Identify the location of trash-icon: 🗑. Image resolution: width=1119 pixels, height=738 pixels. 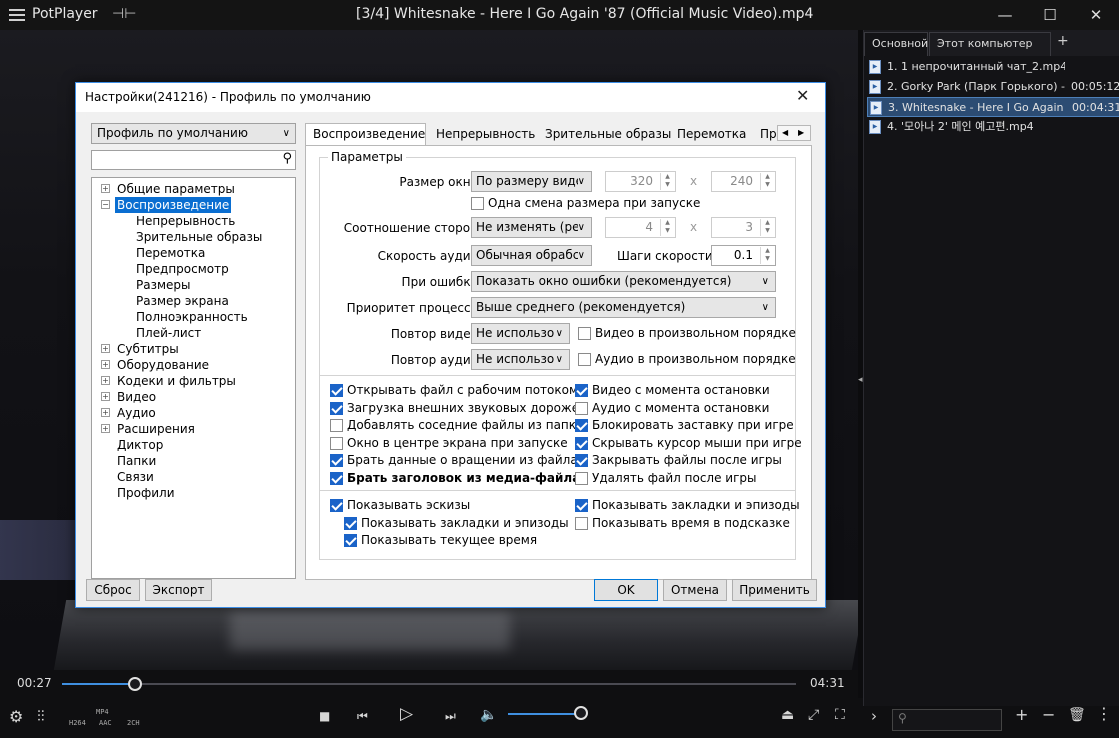
(1077, 715).